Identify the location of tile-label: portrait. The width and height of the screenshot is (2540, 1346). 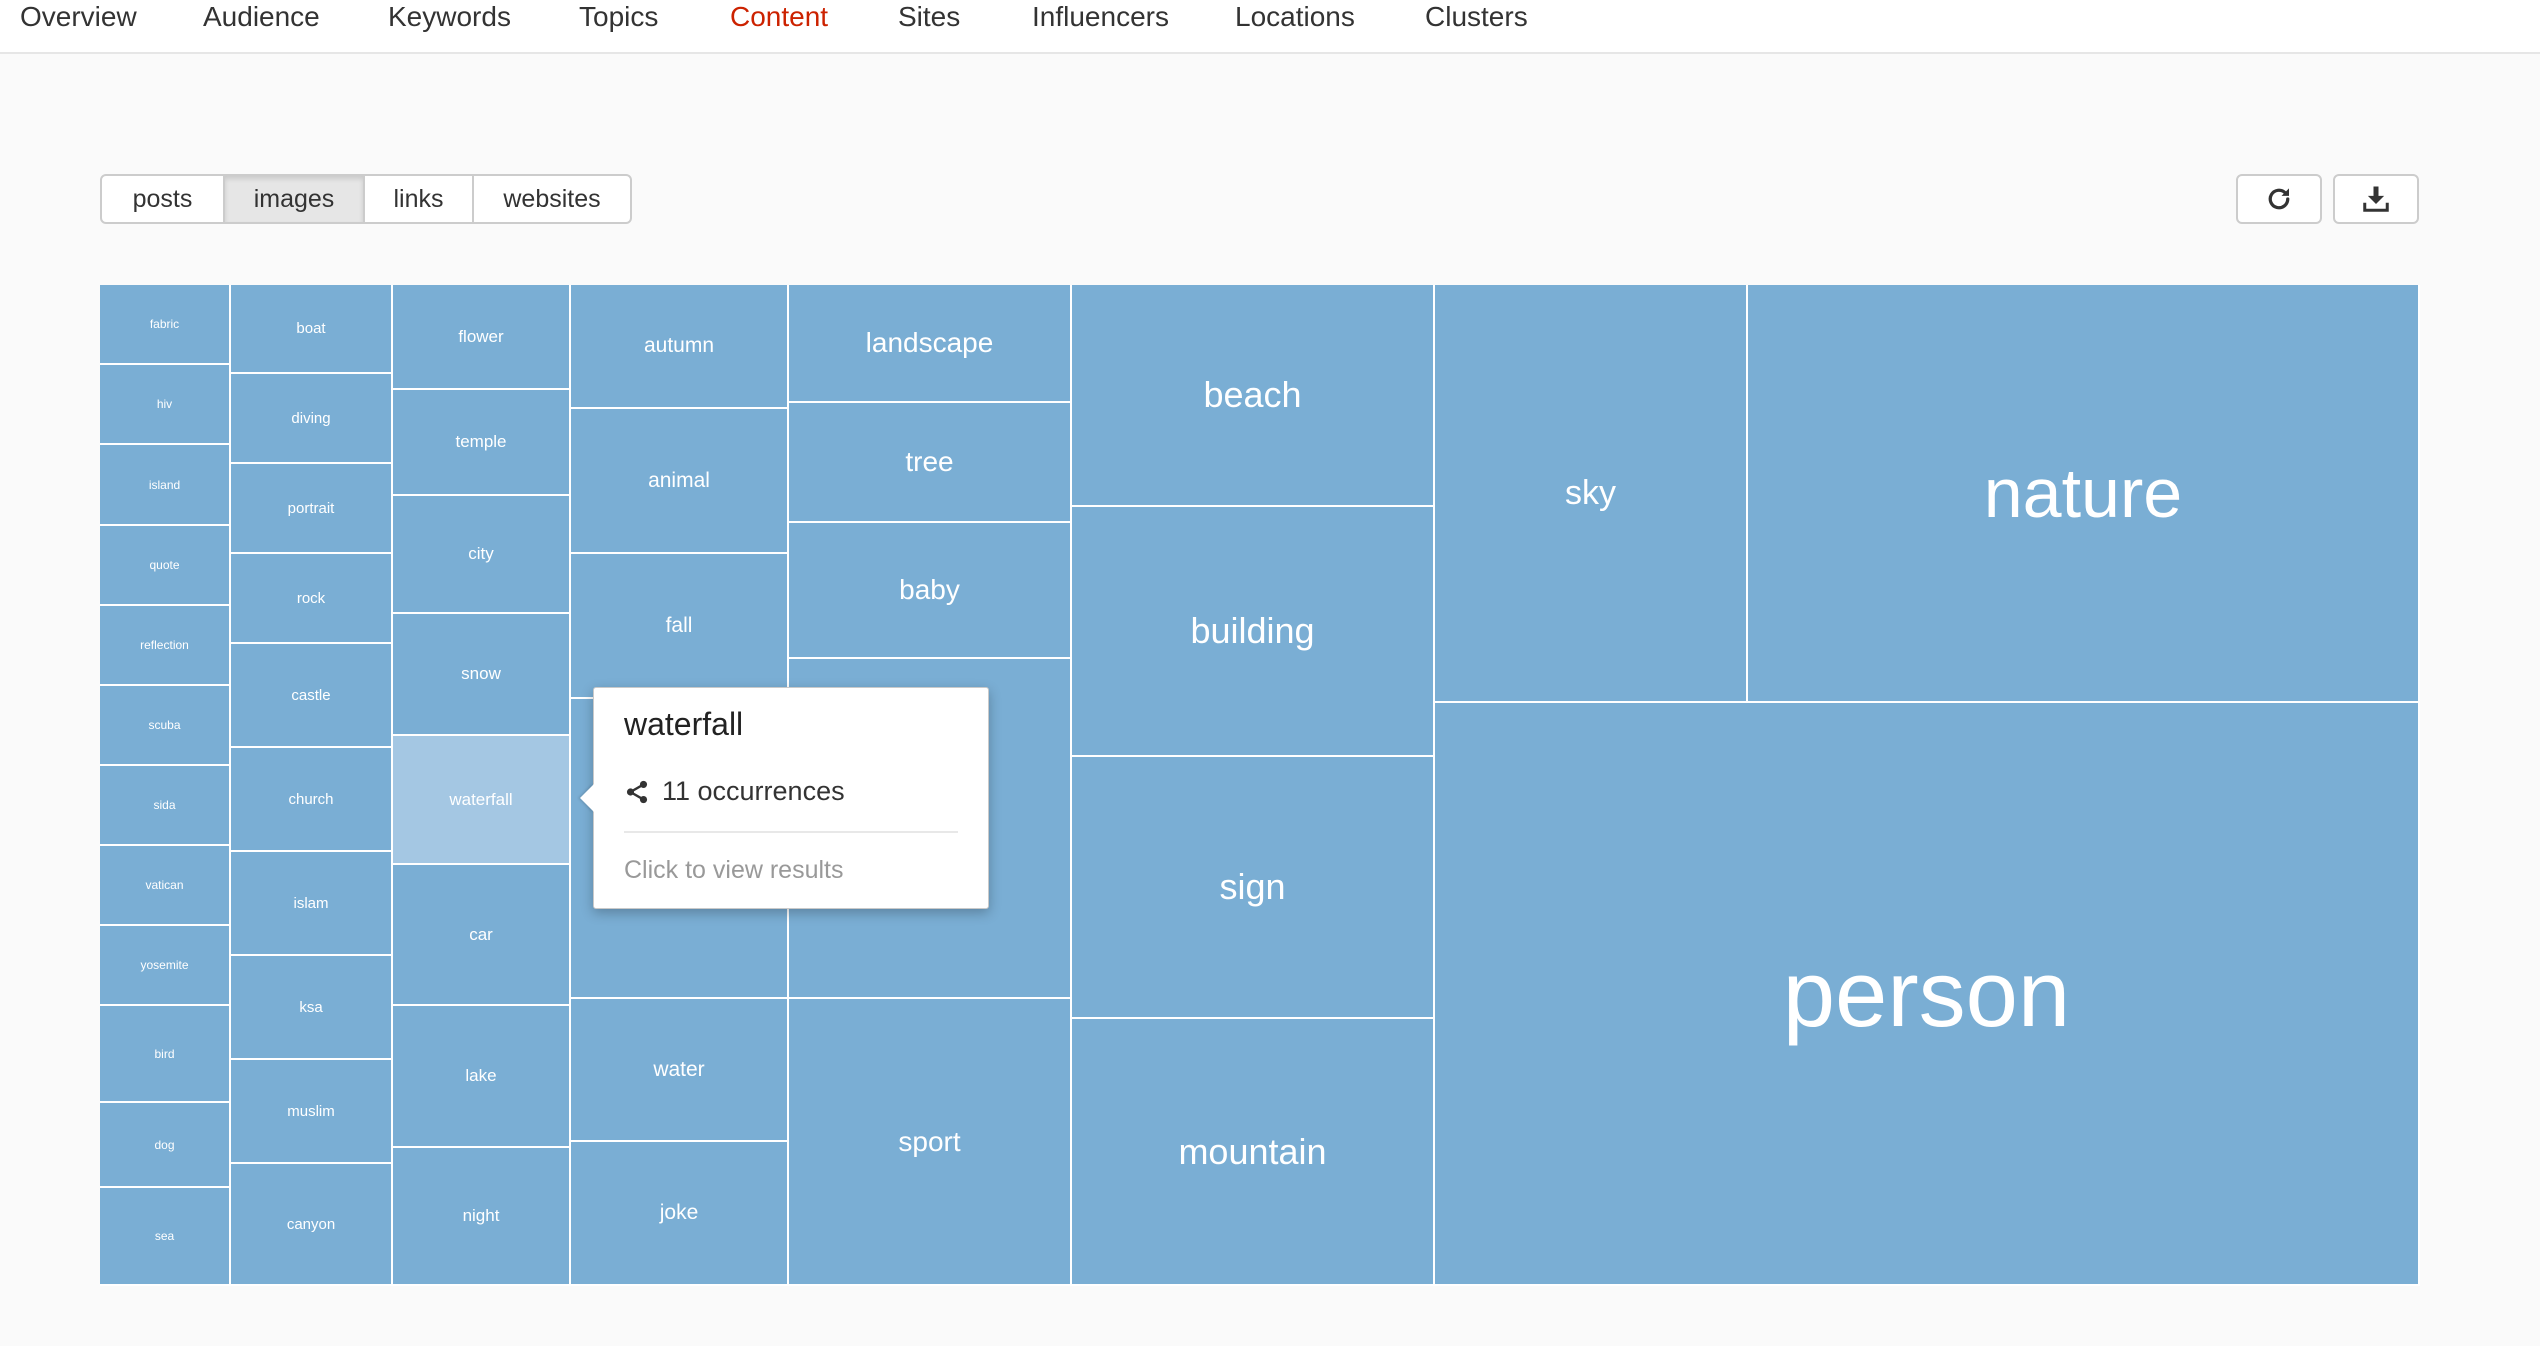
(311, 508).